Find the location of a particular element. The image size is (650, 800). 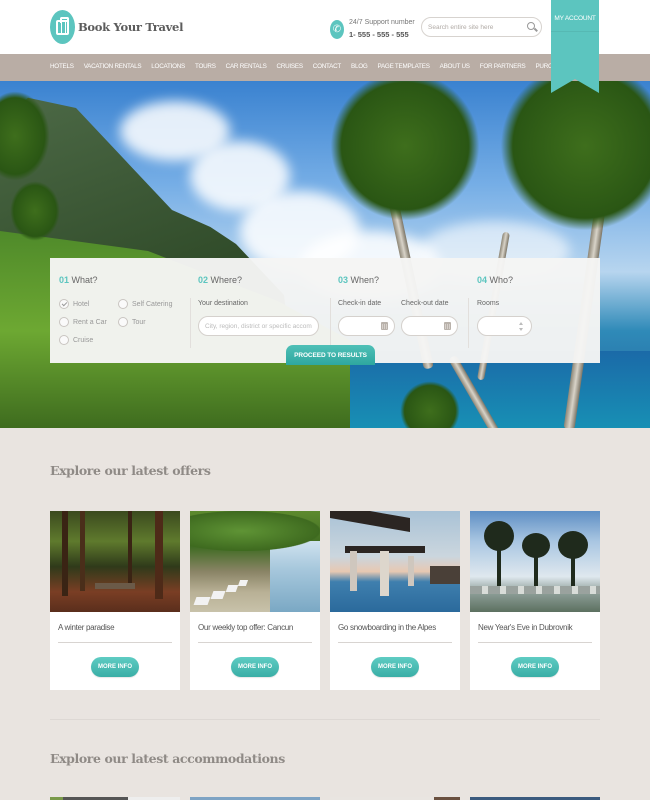

offer-title: Go snowboarding in the Alpes is located at coordinates (387, 627).